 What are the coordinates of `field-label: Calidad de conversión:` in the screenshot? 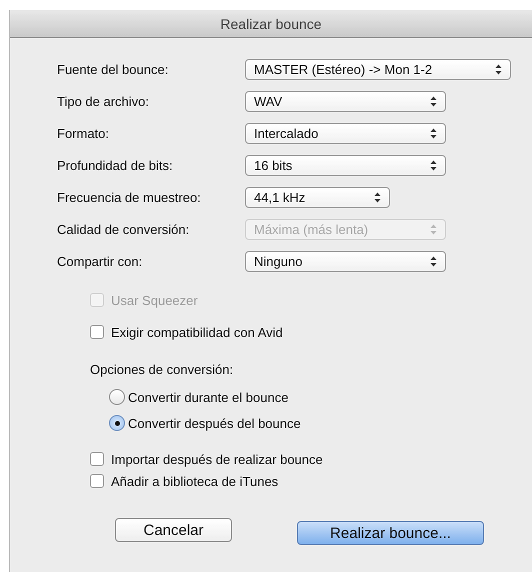 It's located at (123, 229).